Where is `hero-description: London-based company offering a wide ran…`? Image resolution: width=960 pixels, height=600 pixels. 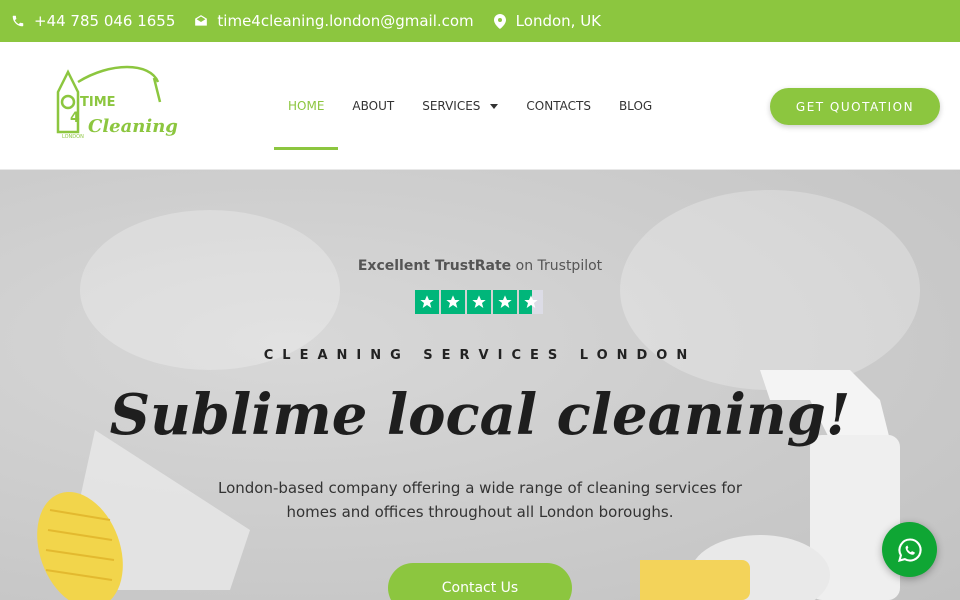 hero-description: London-based company offering a wide ran… is located at coordinates (480, 500).